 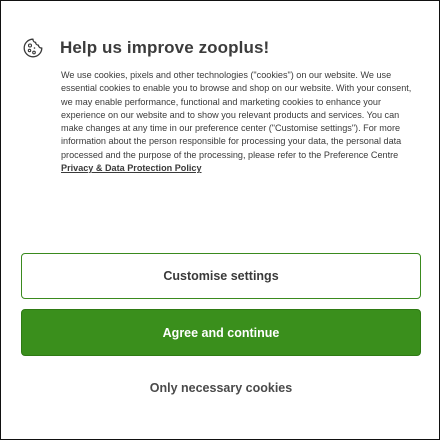 What do you see at coordinates (221, 276) in the screenshot?
I see `customise-settings-button: Customise settings` at bounding box center [221, 276].